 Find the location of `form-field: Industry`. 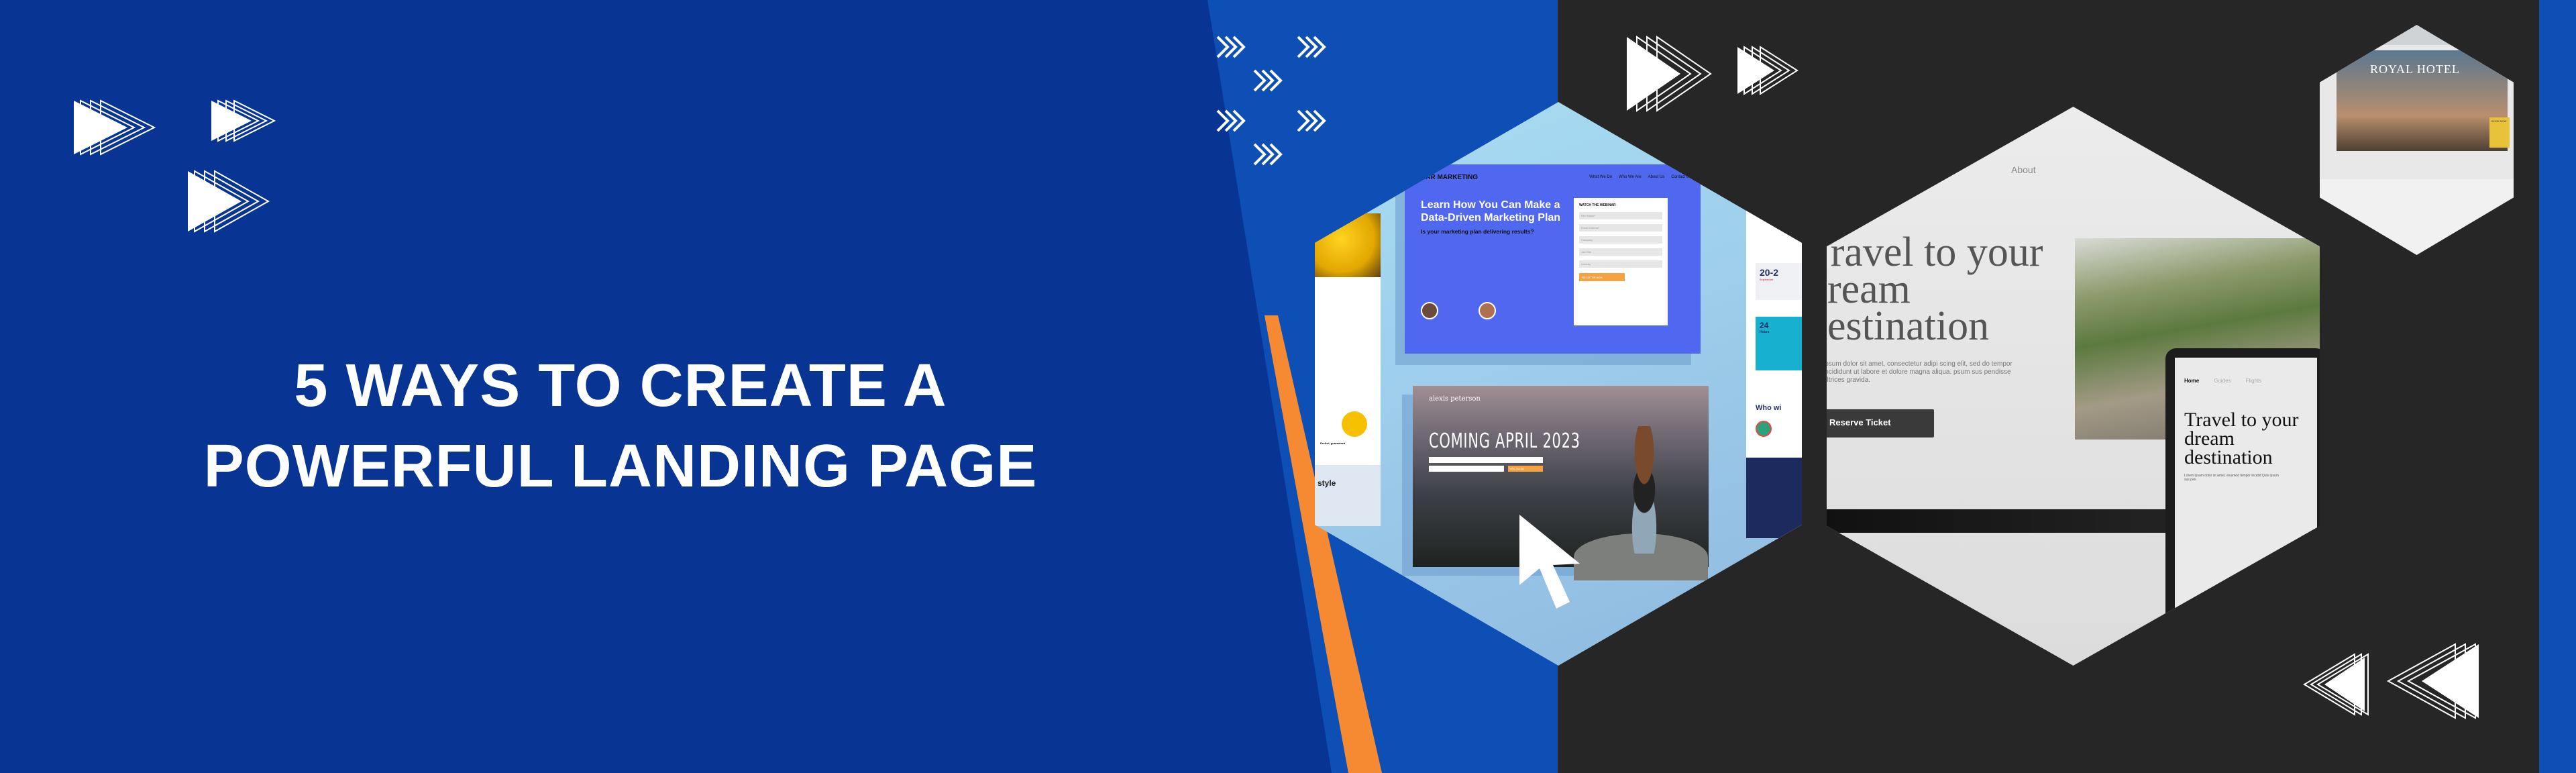

form-field: Industry is located at coordinates (1620, 264).